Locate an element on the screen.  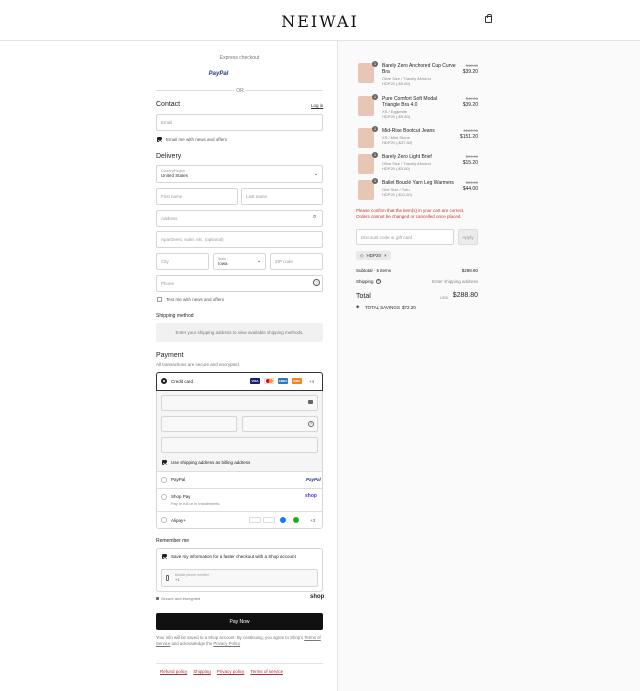
pay-now-label: Pay Now is located at coordinates (239, 621).